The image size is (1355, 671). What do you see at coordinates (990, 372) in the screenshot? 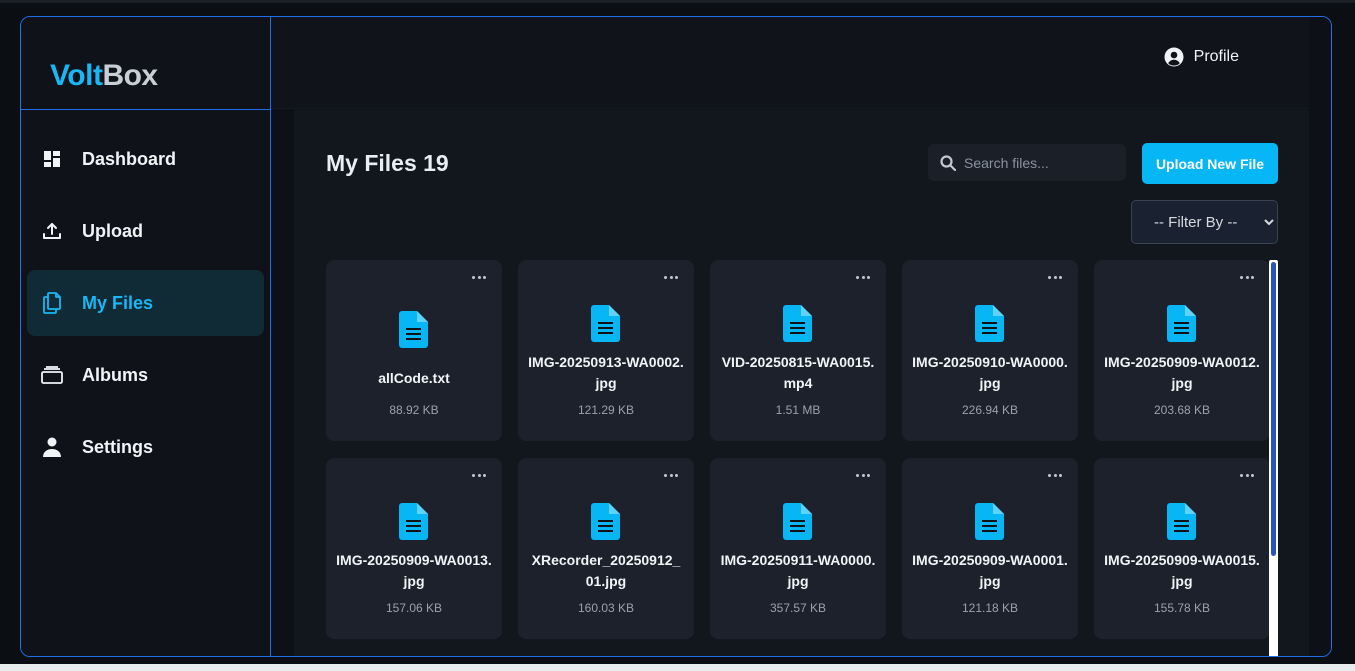
I see `file-name: IMG-20250910-WA0000.jpg` at bounding box center [990, 372].